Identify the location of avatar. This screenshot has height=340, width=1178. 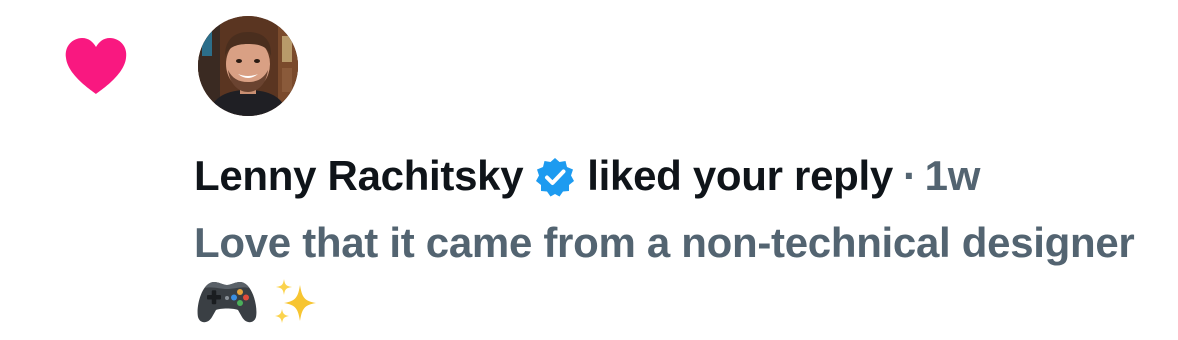
(248, 66).